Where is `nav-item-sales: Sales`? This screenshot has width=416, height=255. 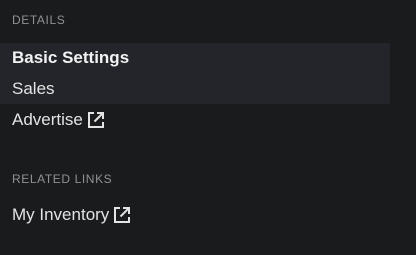
nav-item-sales: Sales is located at coordinates (33, 89).